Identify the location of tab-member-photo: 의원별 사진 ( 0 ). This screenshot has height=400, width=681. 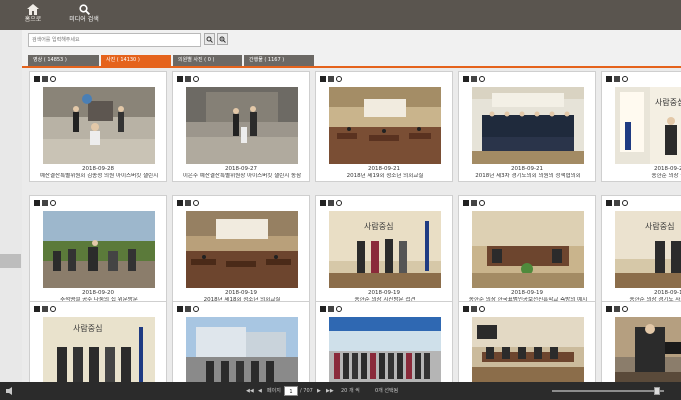
(207, 60).